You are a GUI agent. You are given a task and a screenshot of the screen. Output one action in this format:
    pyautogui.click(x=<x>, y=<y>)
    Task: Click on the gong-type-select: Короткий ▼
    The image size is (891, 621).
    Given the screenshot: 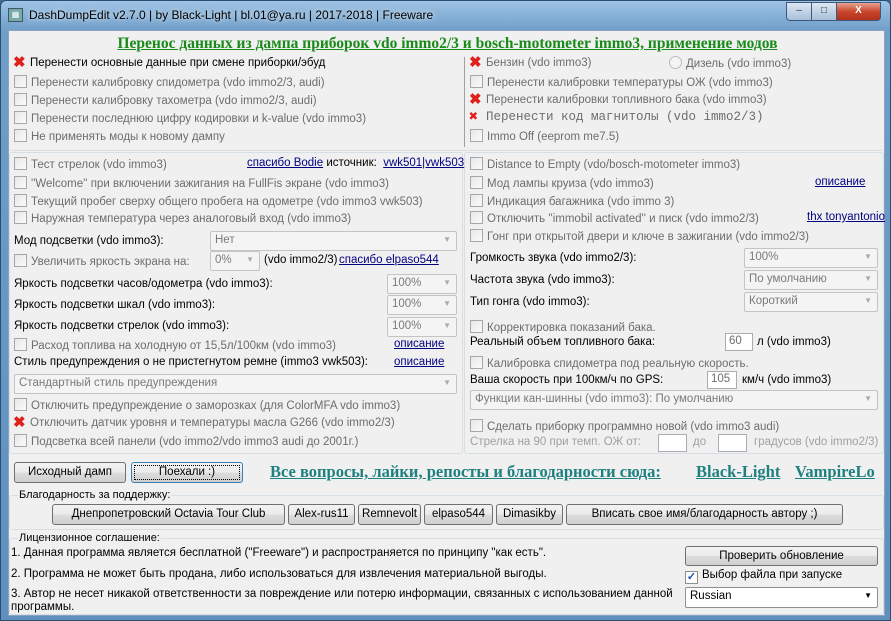 What is the action you would take?
    pyautogui.click(x=811, y=302)
    